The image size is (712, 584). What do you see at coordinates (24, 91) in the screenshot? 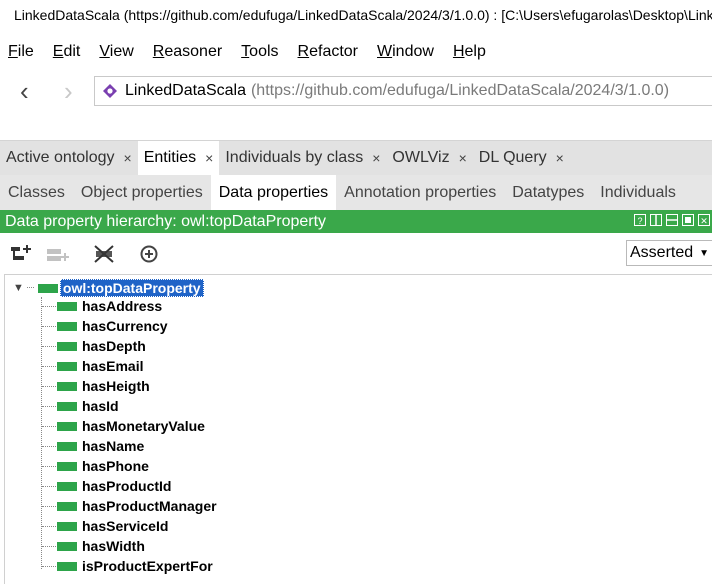
I see `back-button: ‹` at bounding box center [24, 91].